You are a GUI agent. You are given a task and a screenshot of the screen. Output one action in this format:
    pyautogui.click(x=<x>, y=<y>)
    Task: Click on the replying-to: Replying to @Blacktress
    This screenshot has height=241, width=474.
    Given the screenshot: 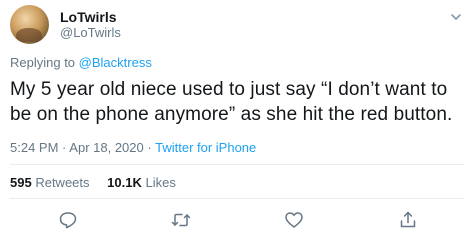 What is the action you would take?
    pyautogui.click(x=81, y=62)
    